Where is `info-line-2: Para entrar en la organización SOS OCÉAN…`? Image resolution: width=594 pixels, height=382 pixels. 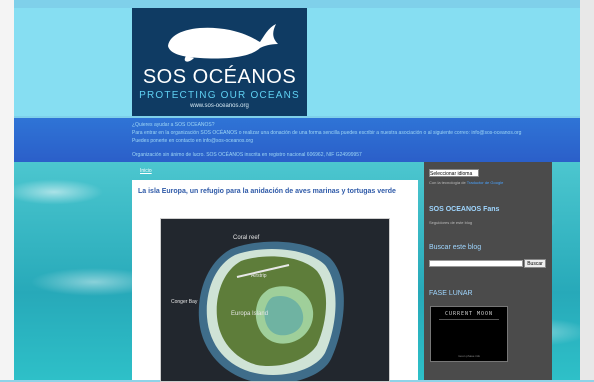
info-line-2: Para entrar en la organización SOS OCÉAN… is located at coordinates (327, 133).